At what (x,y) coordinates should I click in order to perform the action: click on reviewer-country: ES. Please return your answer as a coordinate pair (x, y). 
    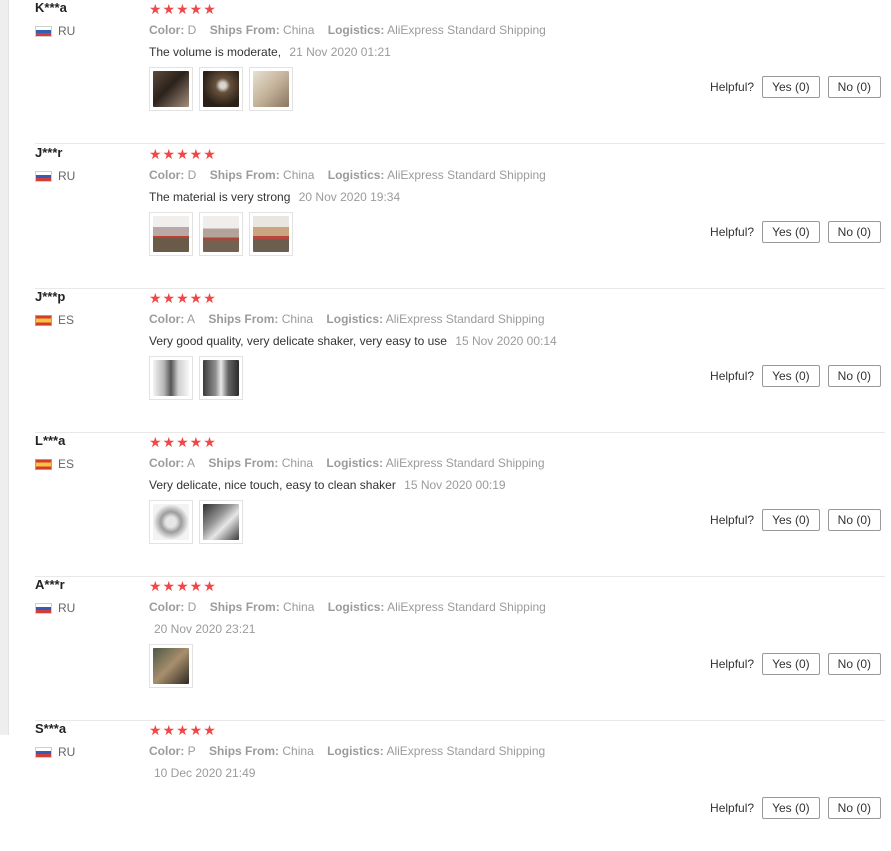
    Looking at the image, I should click on (54, 320).